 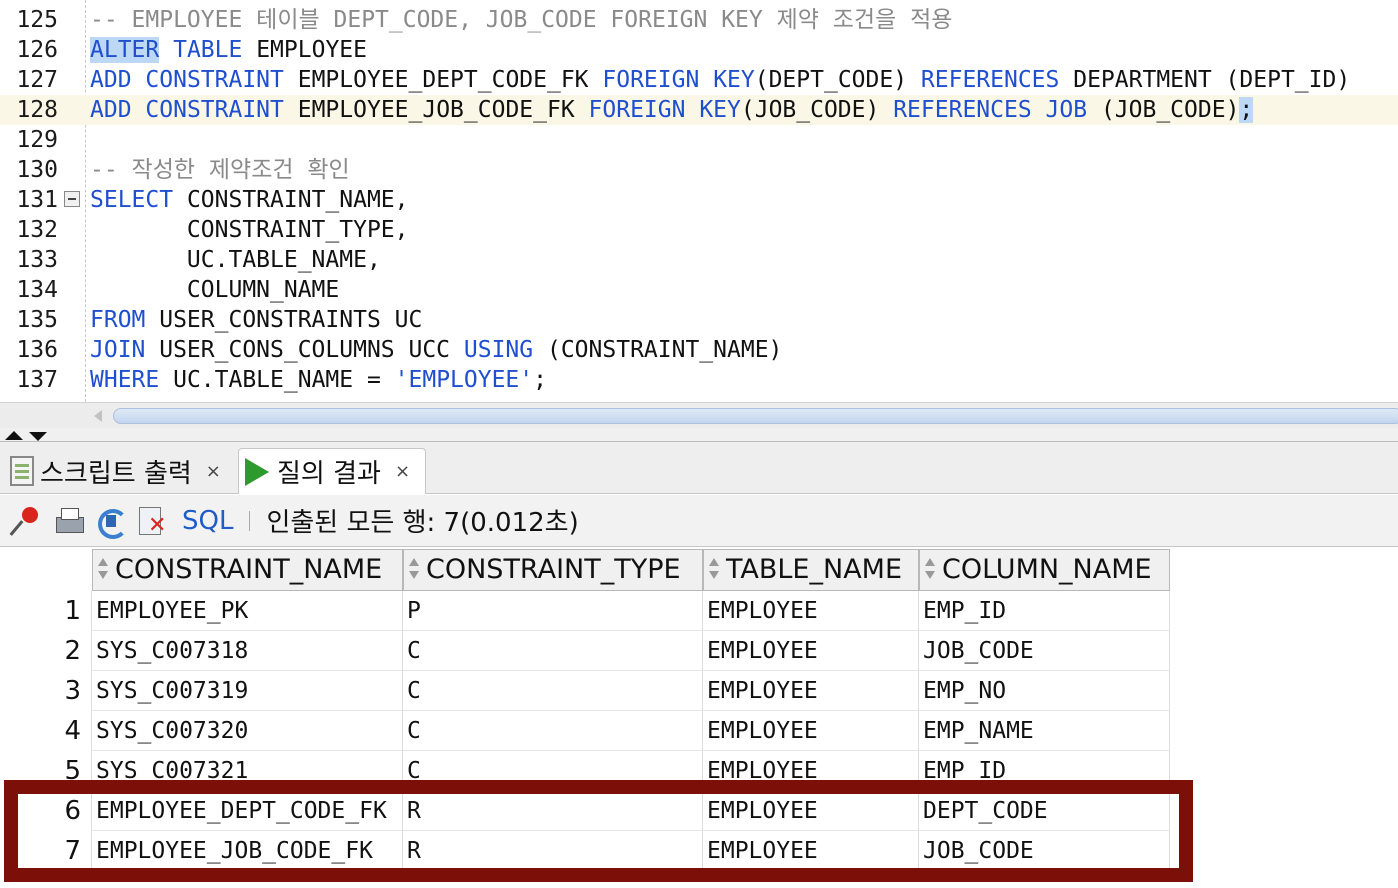 What do you see at coordinates (1066, 110) in the screenshot?
I see `code-token: JOB` at bounding box center [1066, 110].